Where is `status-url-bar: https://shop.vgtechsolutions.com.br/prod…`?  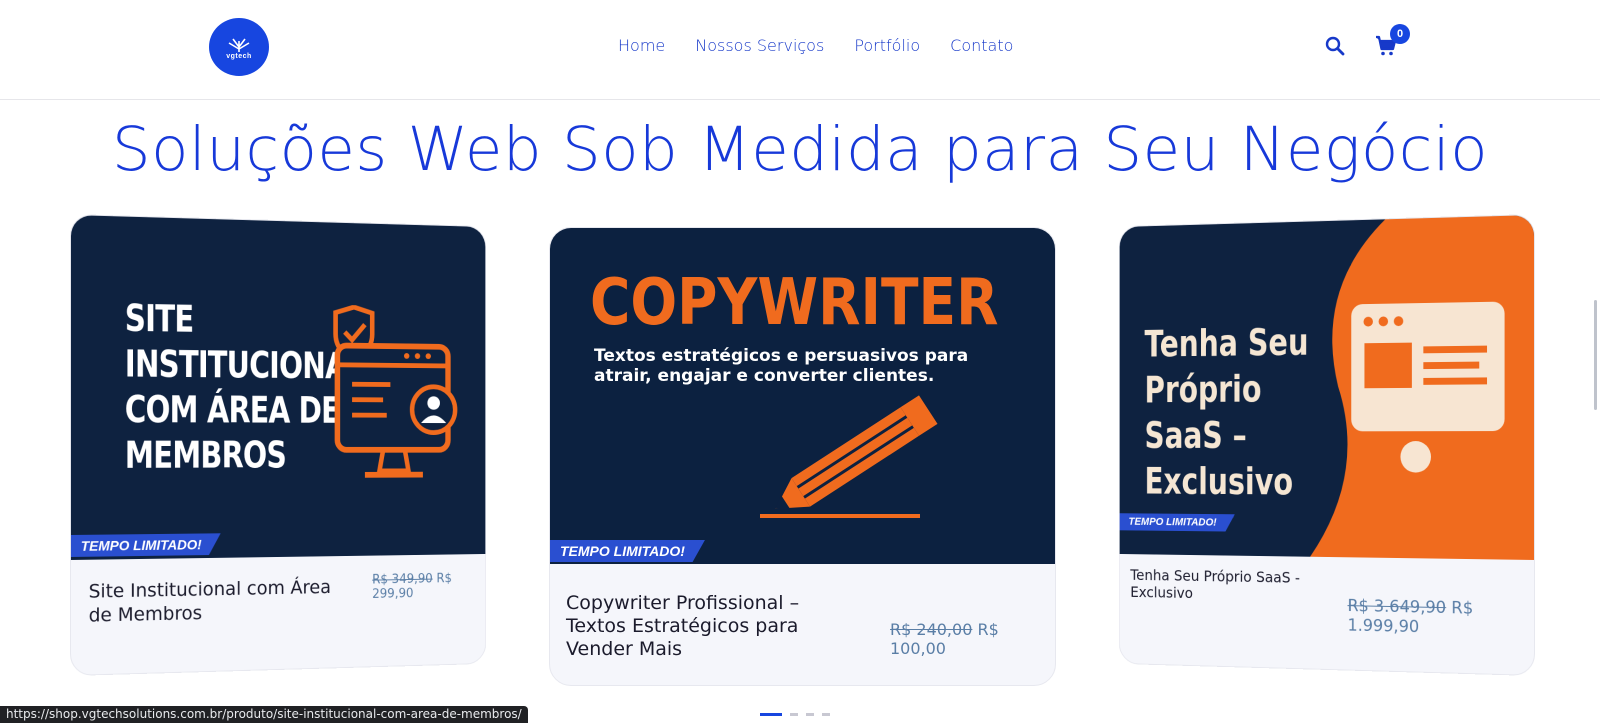 status-url-bar: https://shop.vgtechsolutions.com.br/prod… is located at coordinates (264, 714).